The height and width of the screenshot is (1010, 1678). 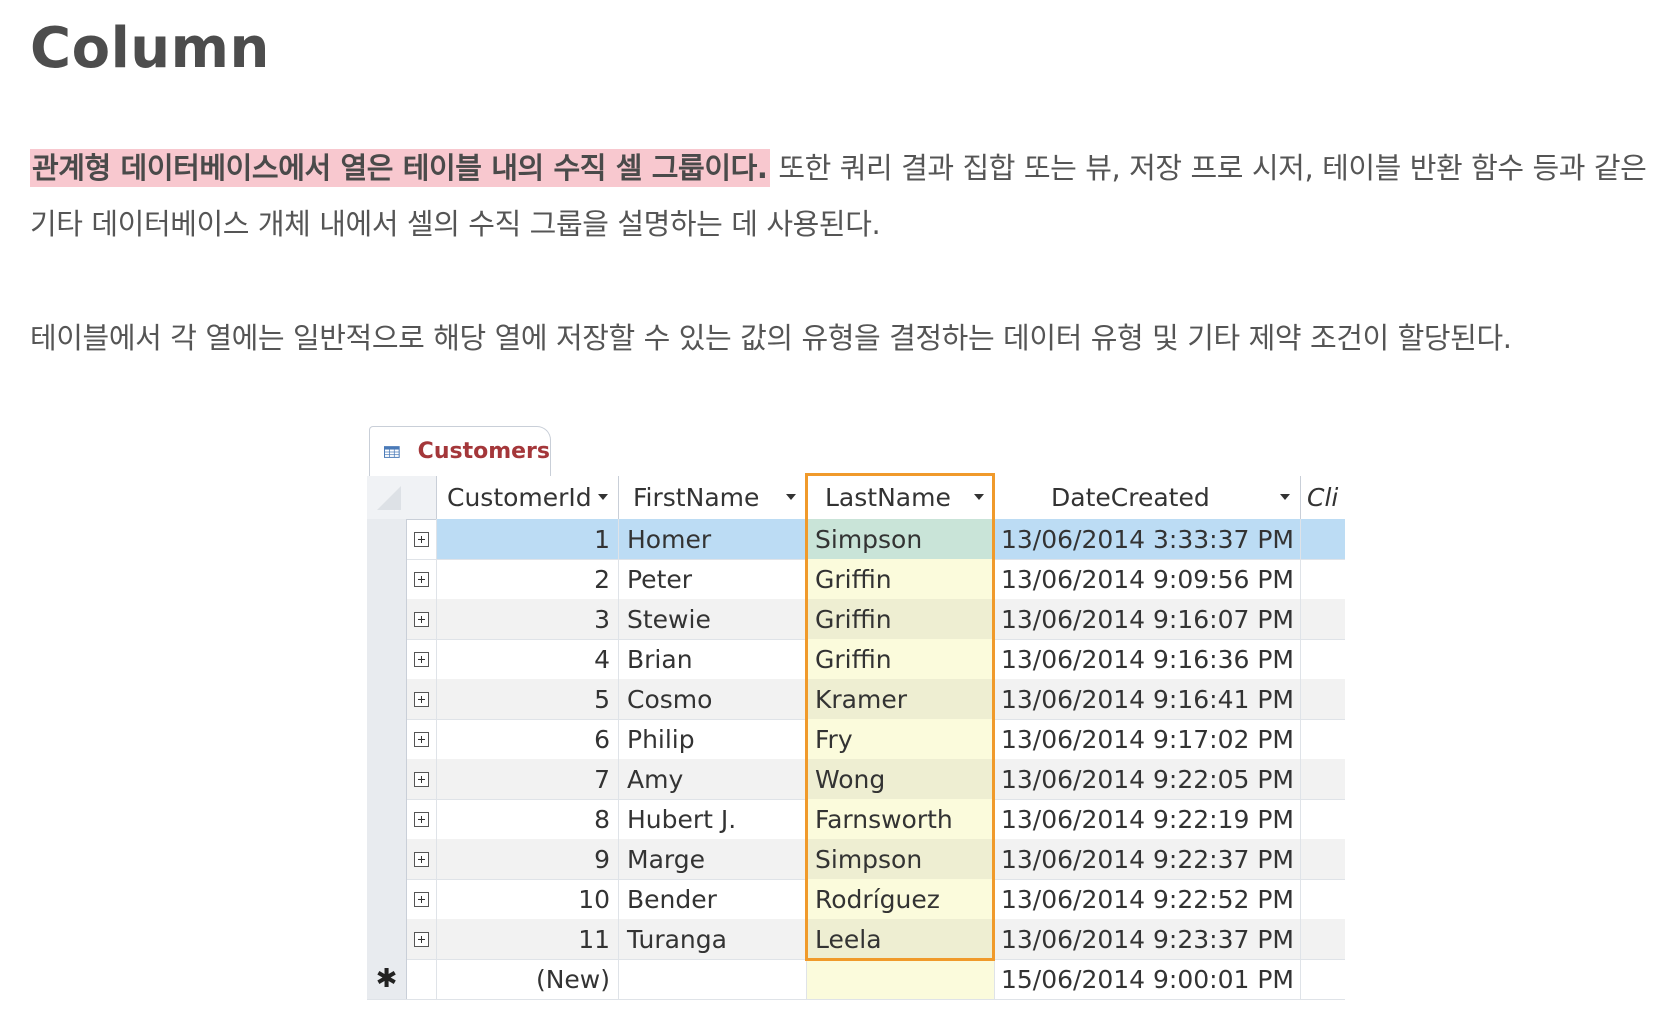 I want to click on cell-lastname: Farnsworth, so click(x=901, y=819).